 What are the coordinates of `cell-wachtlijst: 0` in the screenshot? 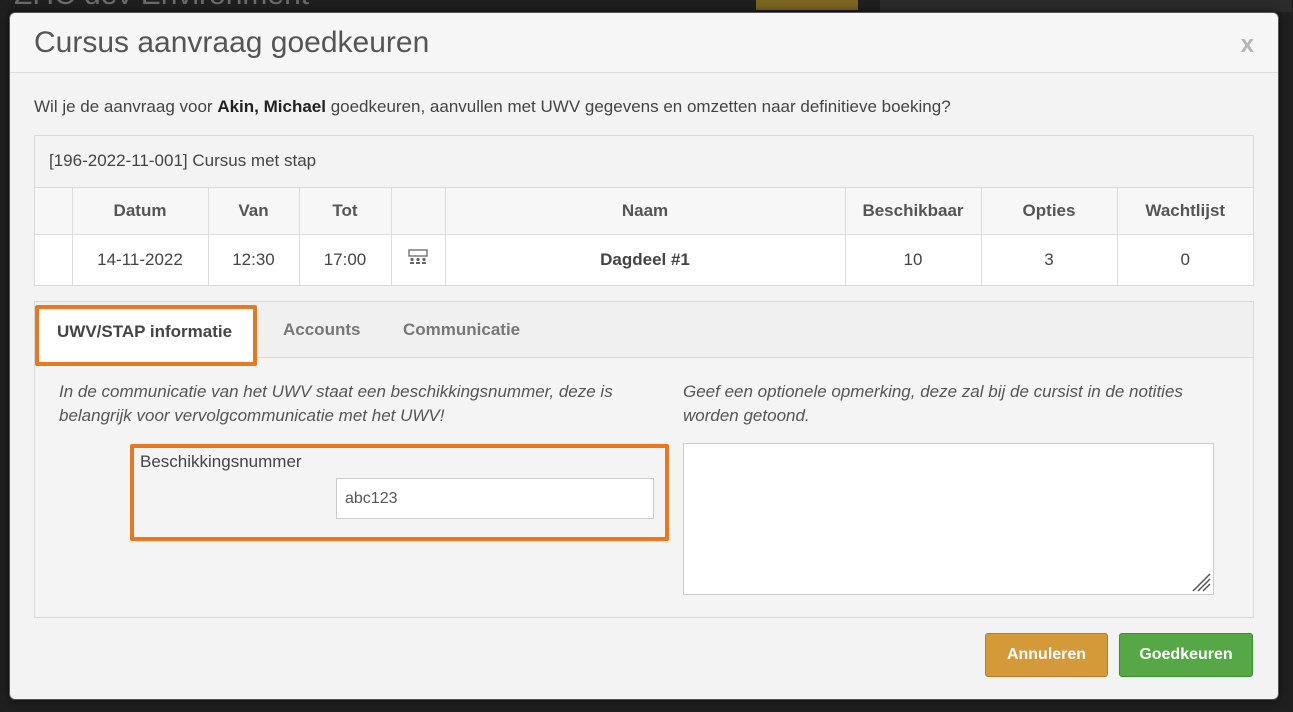 It's located at (1185, 259).